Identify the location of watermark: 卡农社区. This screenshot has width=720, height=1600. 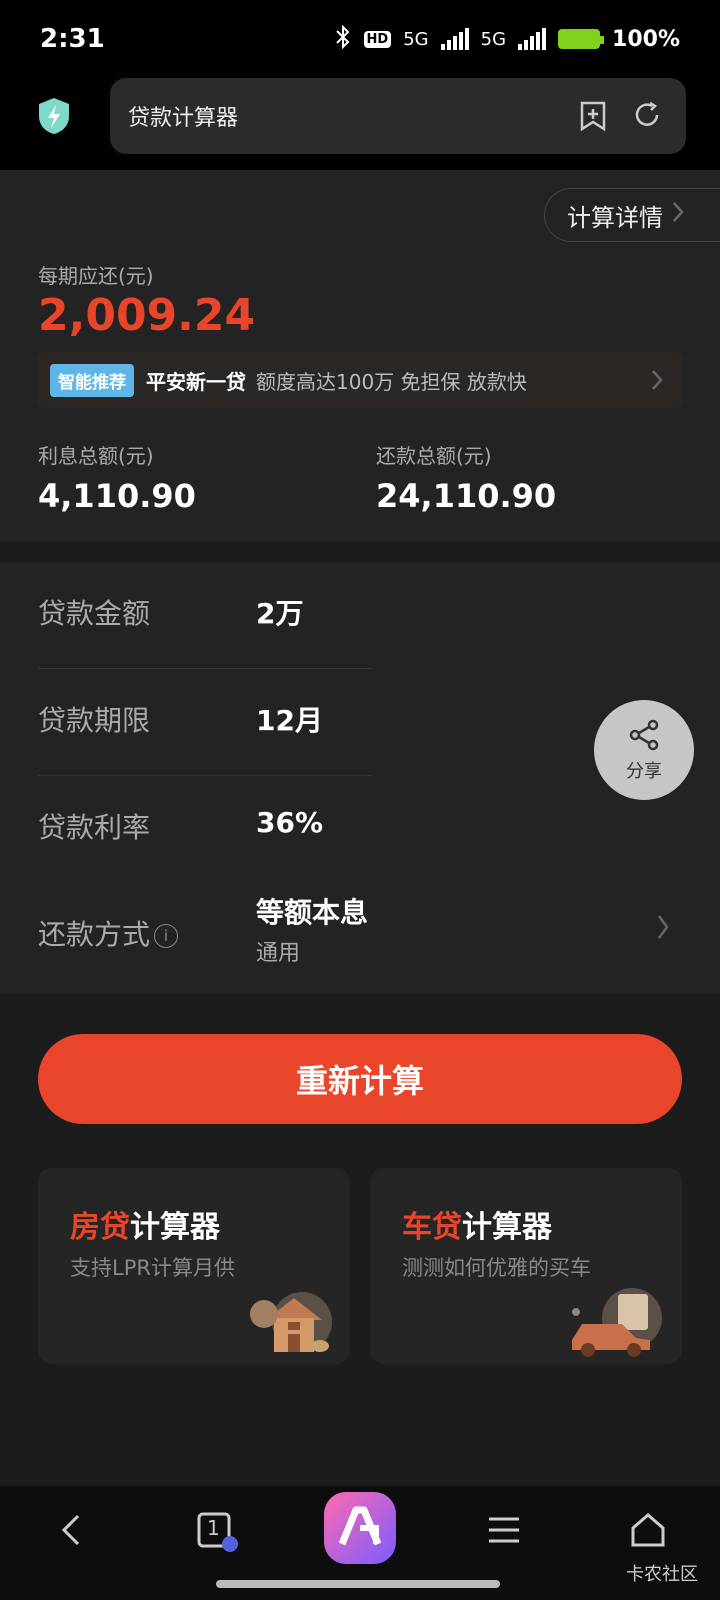
(662, 1574).